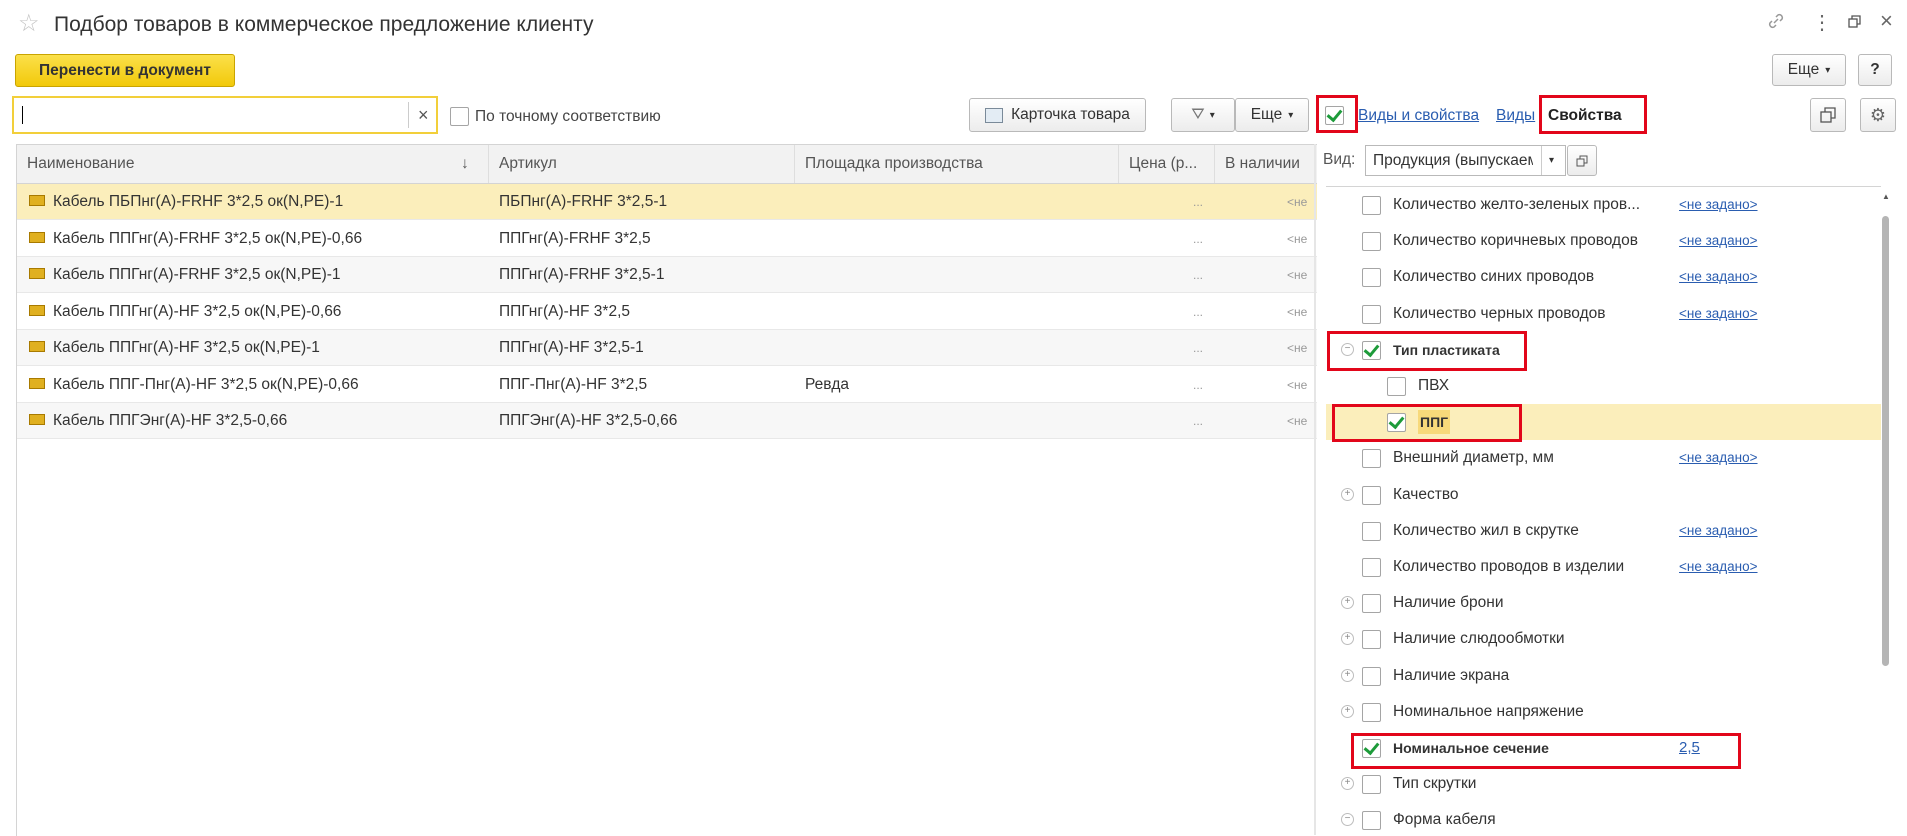  What do you see at coordinates (1603, 422) in the screenshot?
I see `property-row: ППГ` at bounding box center [1603, 422].